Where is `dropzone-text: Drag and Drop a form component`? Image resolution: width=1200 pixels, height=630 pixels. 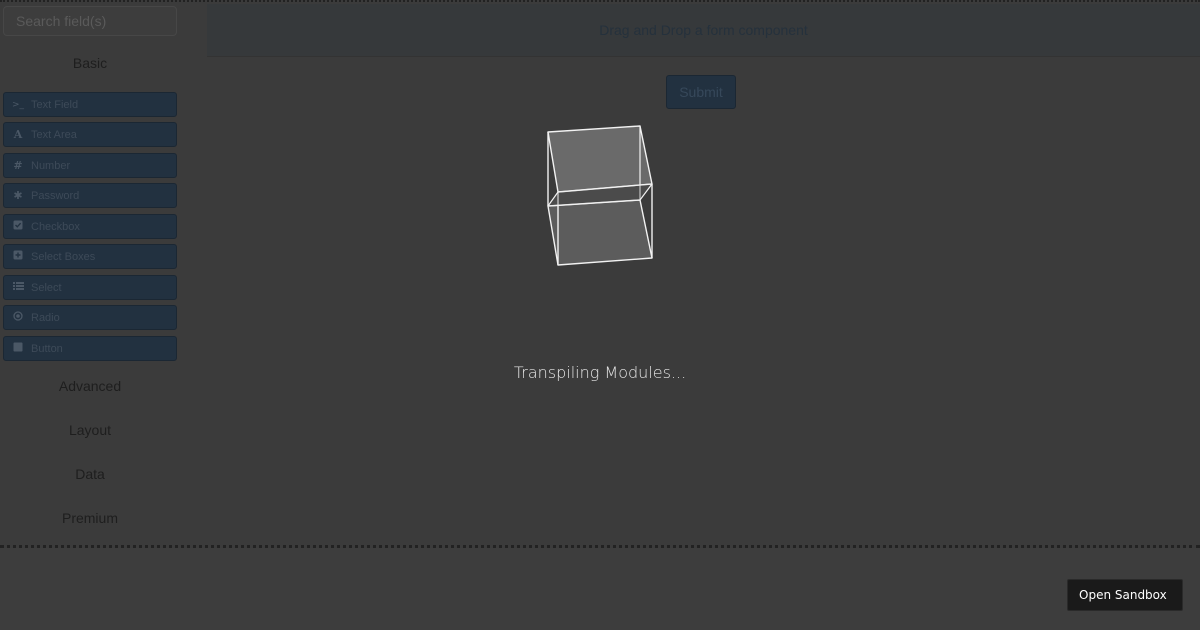 dropzone-text: Drag and Drop a form component is located at coordinates (703, 30).